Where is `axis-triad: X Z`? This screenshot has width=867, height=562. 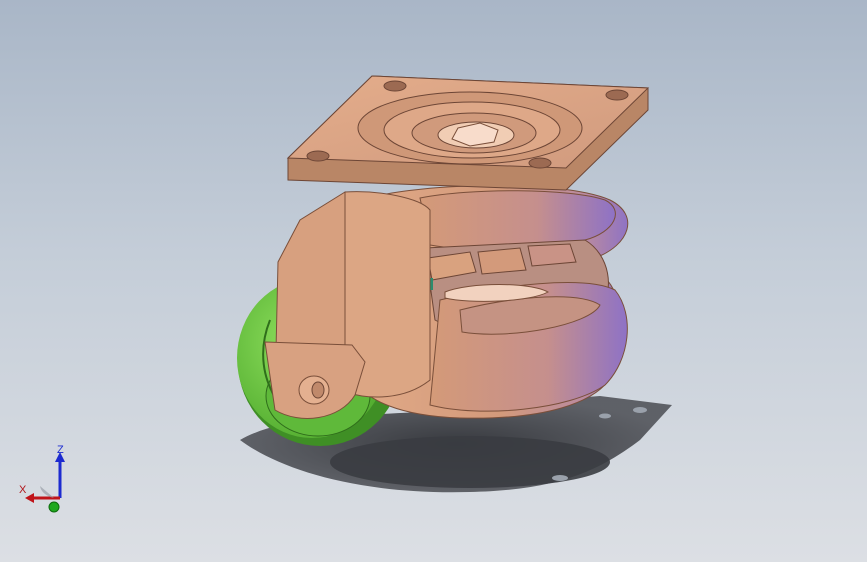
axis-triad: X Z is located at coordinates (44, 480).